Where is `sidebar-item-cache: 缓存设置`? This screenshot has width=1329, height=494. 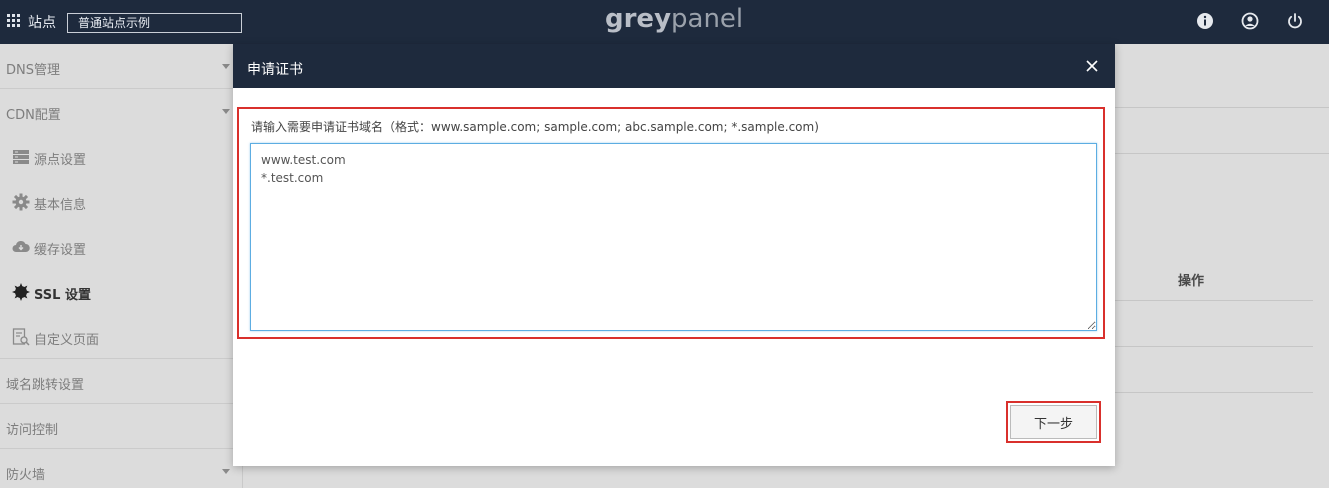 sidebar-item-cache: 缓存设置 is located at coordinates (121, 246).